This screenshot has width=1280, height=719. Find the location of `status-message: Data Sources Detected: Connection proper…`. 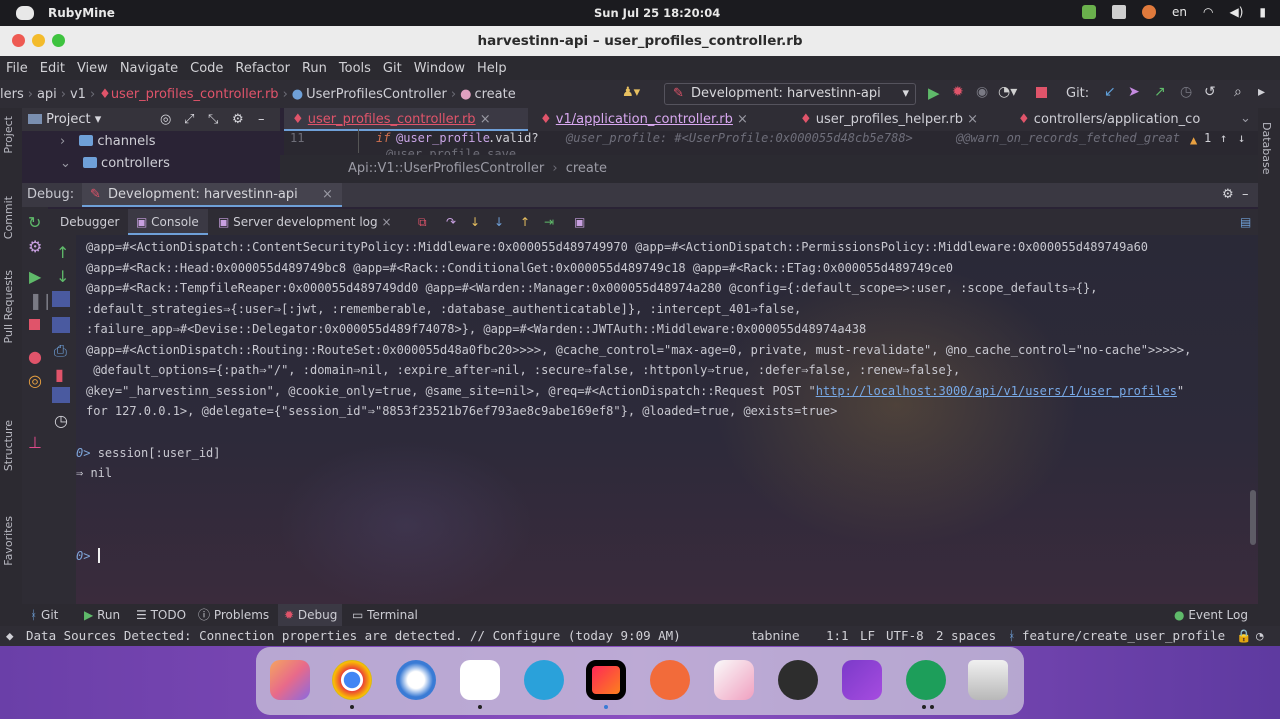

status-message: Data Sources Detected: Connection proper… is located at coordinates (353, 636).